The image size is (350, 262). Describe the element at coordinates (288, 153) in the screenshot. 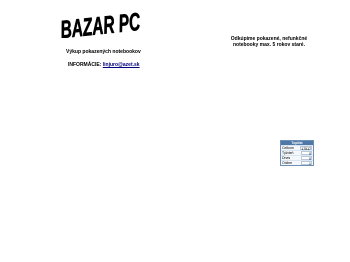

I see `counter-row-label: Týždeň` at that location.